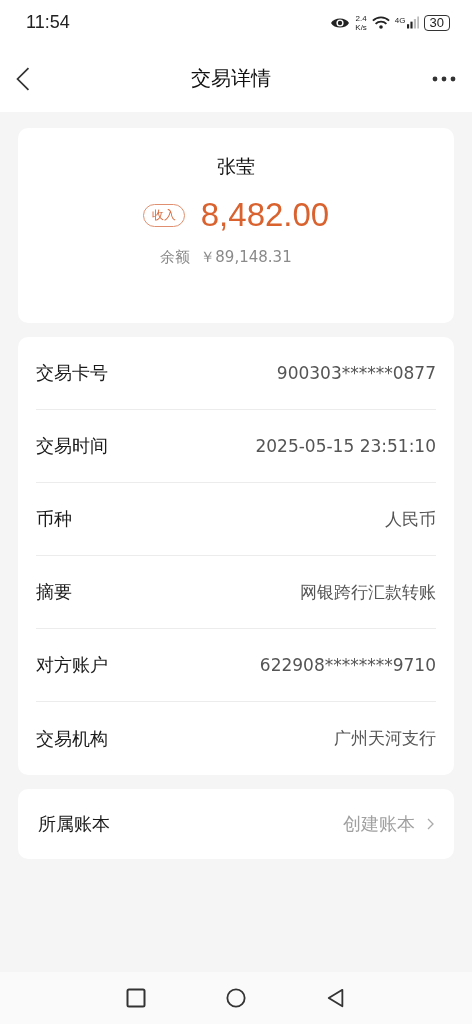  Describe the element at coordinates (23, 78) in the screenshot. I see `back-icon` at that location.